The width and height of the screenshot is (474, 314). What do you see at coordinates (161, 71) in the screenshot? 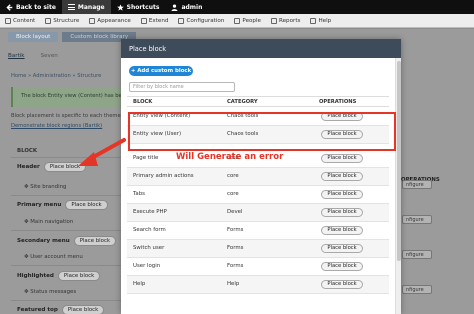
I see `add-custom-block-button: + Add custom block` at bounding box center [161, 71].